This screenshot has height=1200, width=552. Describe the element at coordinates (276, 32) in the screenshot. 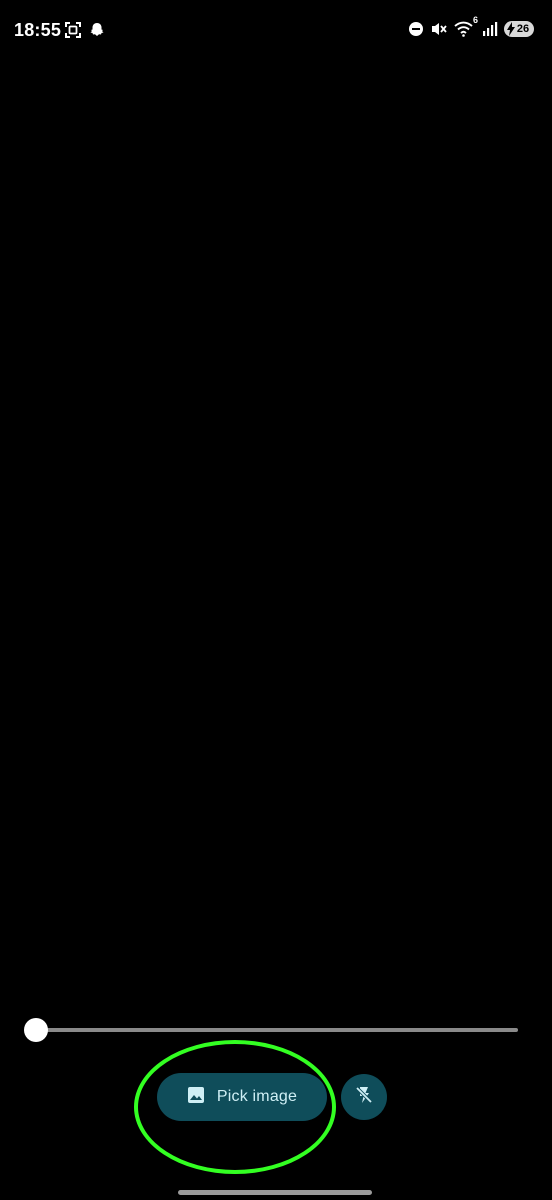

I see `status-bar: 18:55 6 26` at that location.